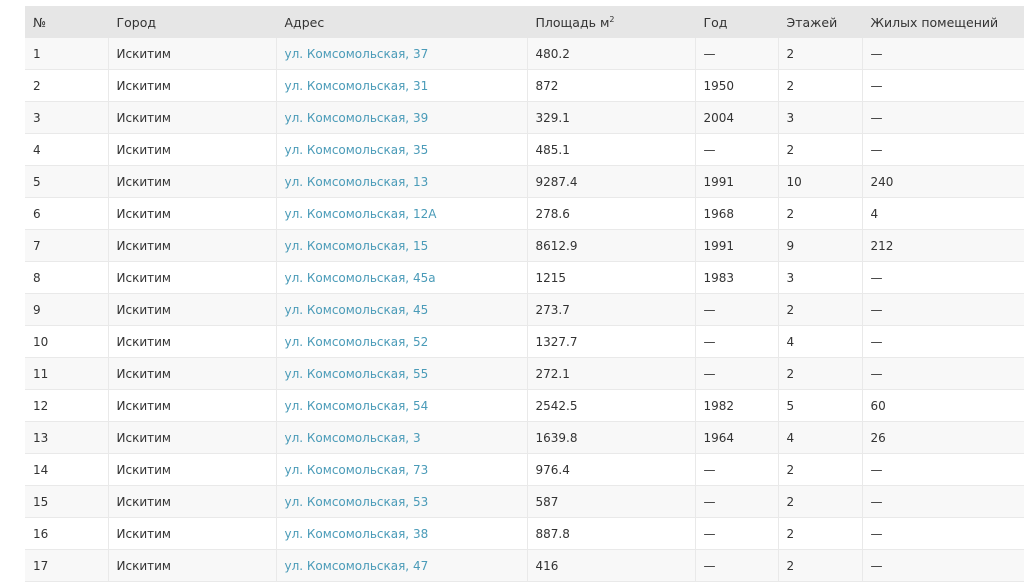 The height and width of the screenshot is (582, 1024). I want to click on header-year: Год, so click(737, 22).